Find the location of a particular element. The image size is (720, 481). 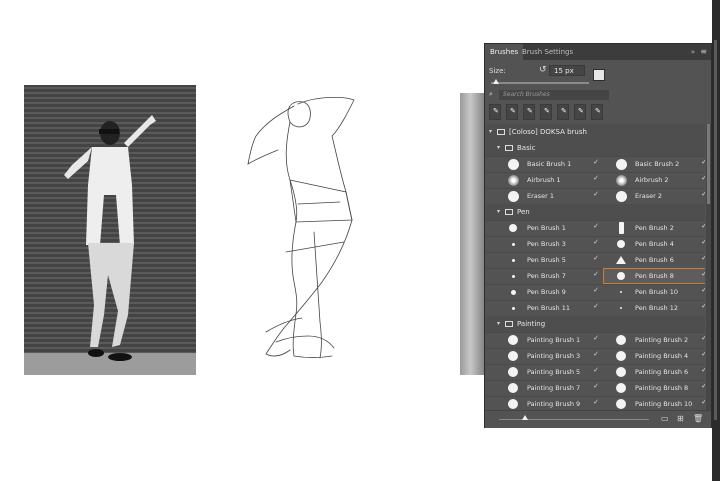

group-label: Basic is located at coordinates (526, 148).